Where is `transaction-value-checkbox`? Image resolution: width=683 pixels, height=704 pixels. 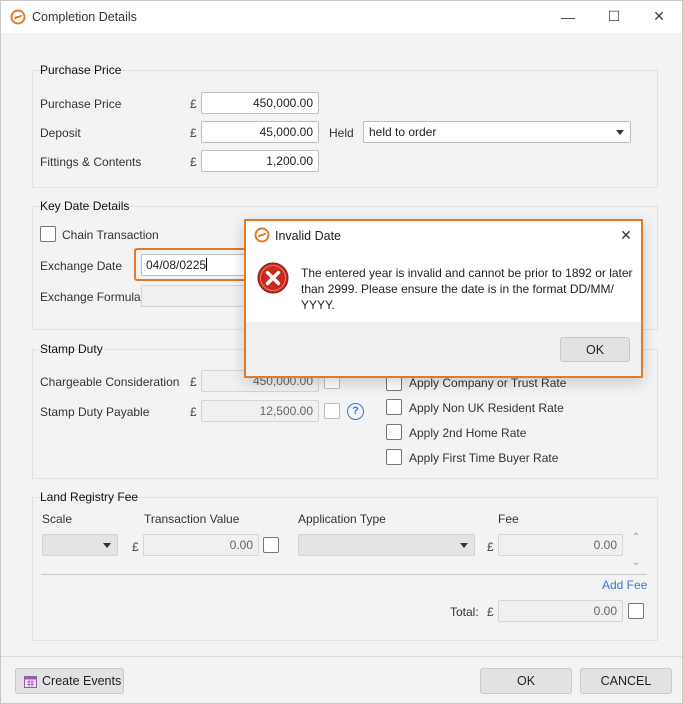
transaction-value-checkbox is located at coordinates (271, 545).